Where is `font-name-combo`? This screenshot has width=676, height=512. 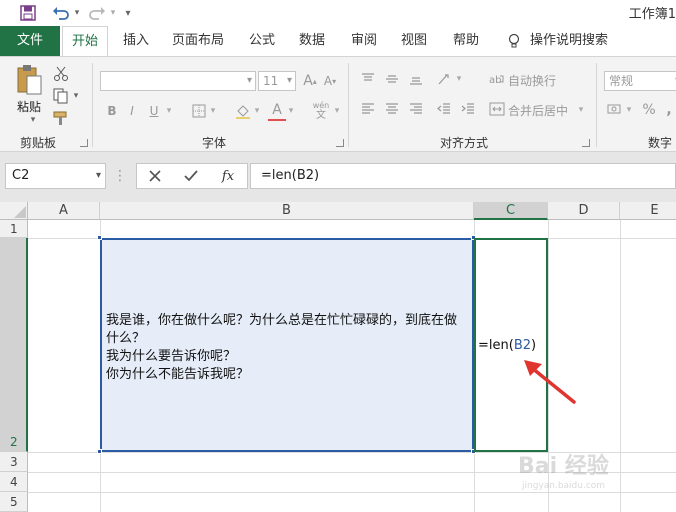 font-name-combo is located at coordinates (178, 81).